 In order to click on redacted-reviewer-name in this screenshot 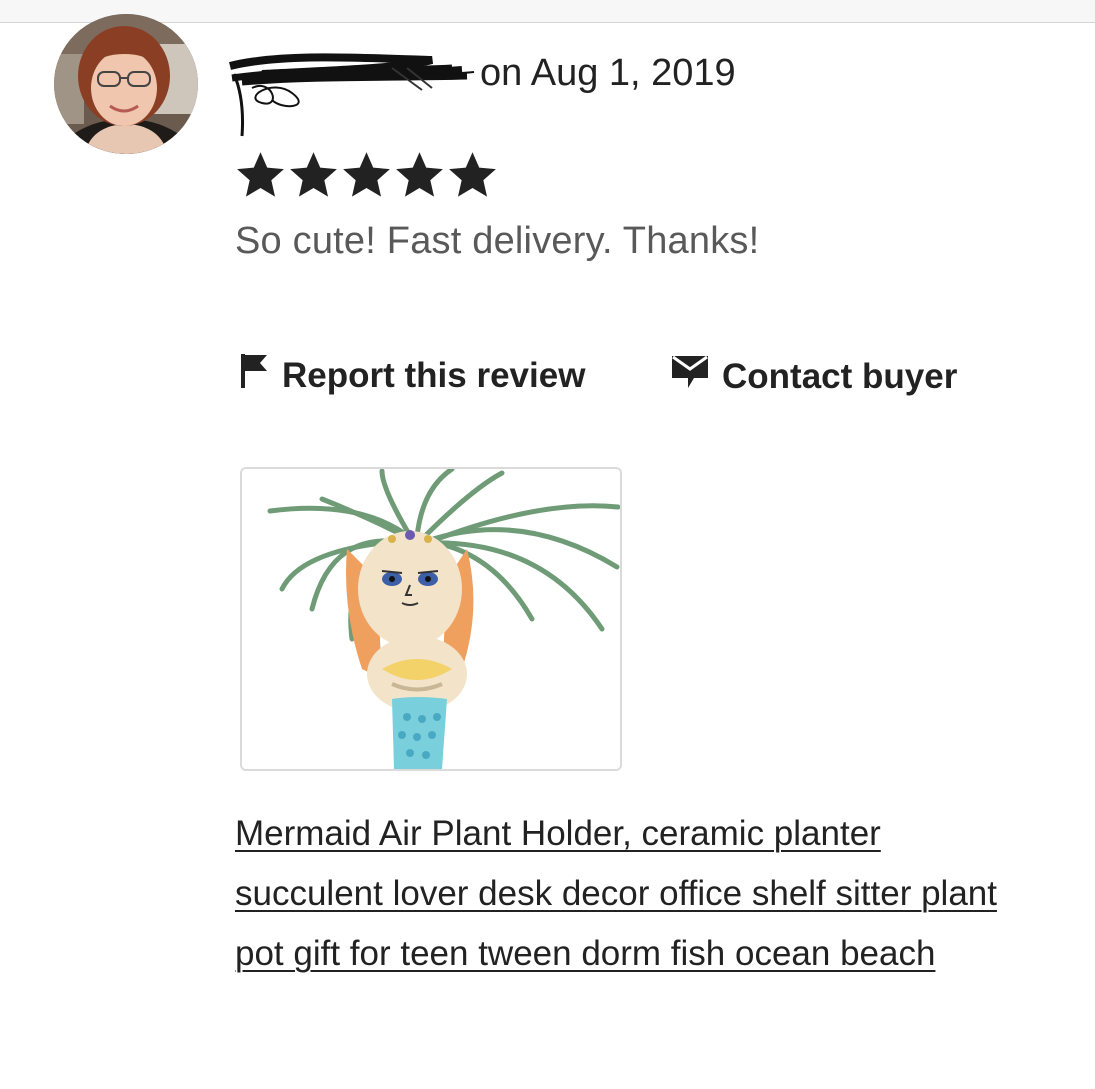, I will do `click(352, 95)`.